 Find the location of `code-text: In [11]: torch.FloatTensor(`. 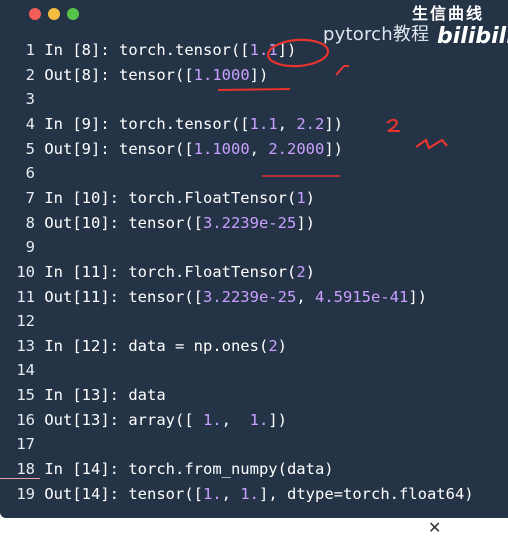

code-text: In [11]: torch.FloatTensor( is located at coordinates (170, 271).